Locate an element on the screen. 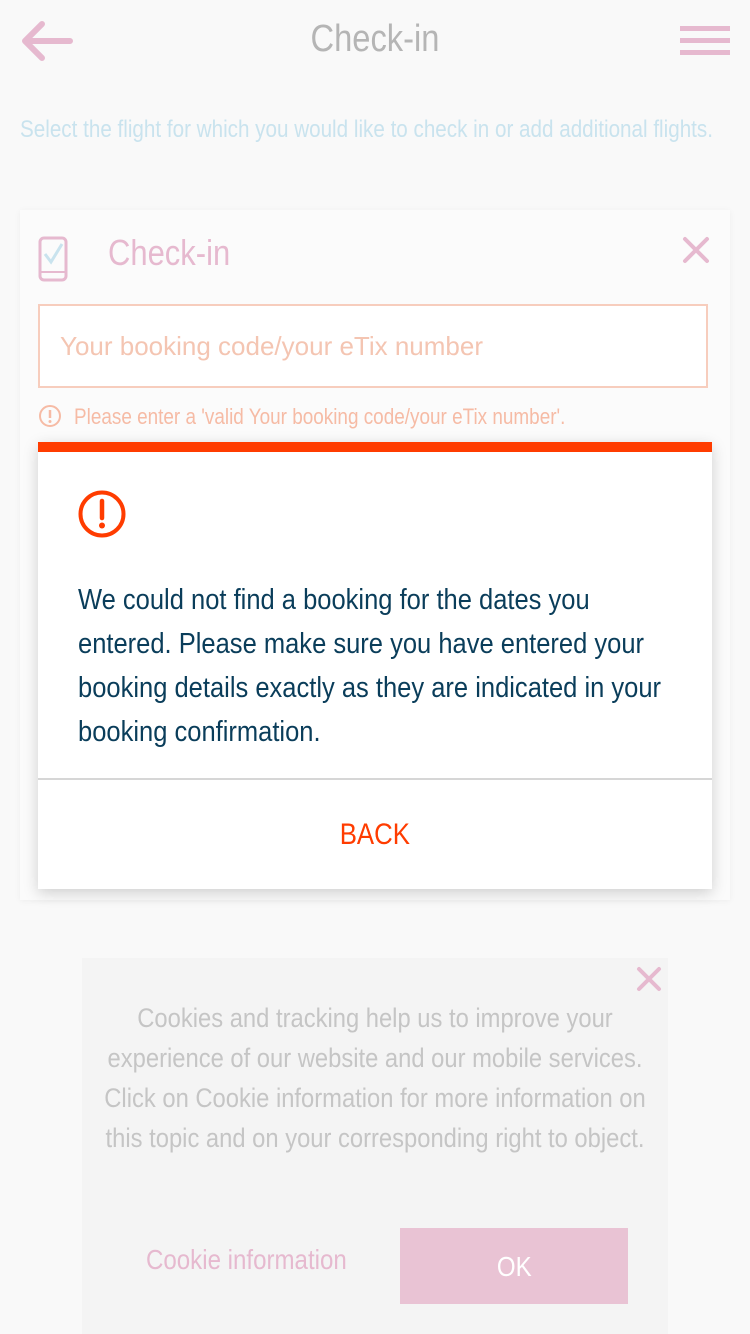 This screenshot has width=750, height=1334. close-cookie-button is located at coordinates (649, 979).